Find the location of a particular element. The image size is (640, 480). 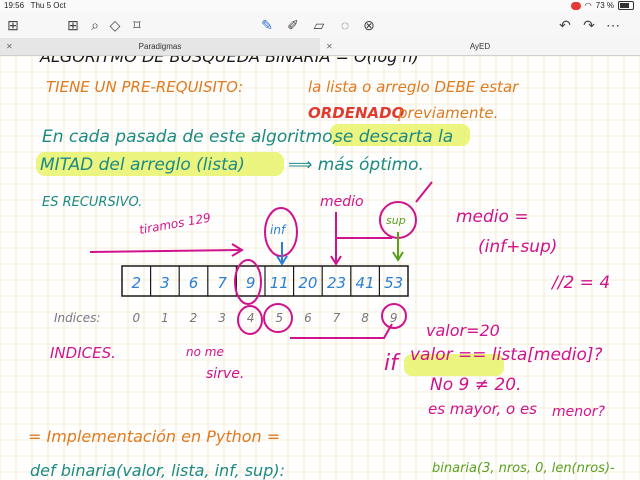

no-me-text: no me is located at coordinates (205, 352).